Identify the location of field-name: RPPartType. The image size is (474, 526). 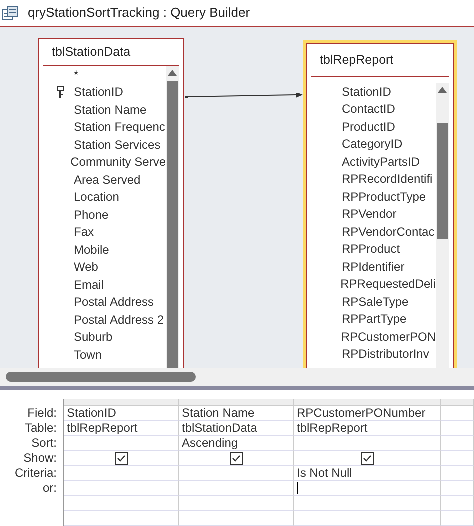
(374, 319).